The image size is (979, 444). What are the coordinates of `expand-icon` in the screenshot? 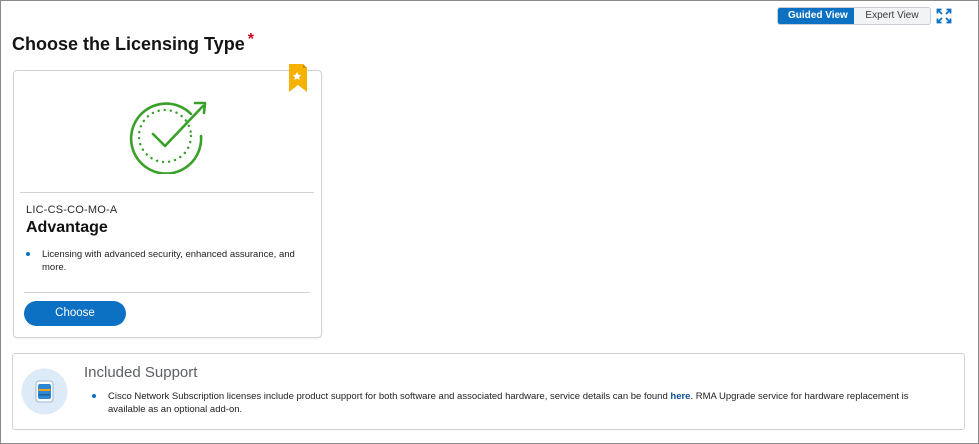 It's located at (944, 16).